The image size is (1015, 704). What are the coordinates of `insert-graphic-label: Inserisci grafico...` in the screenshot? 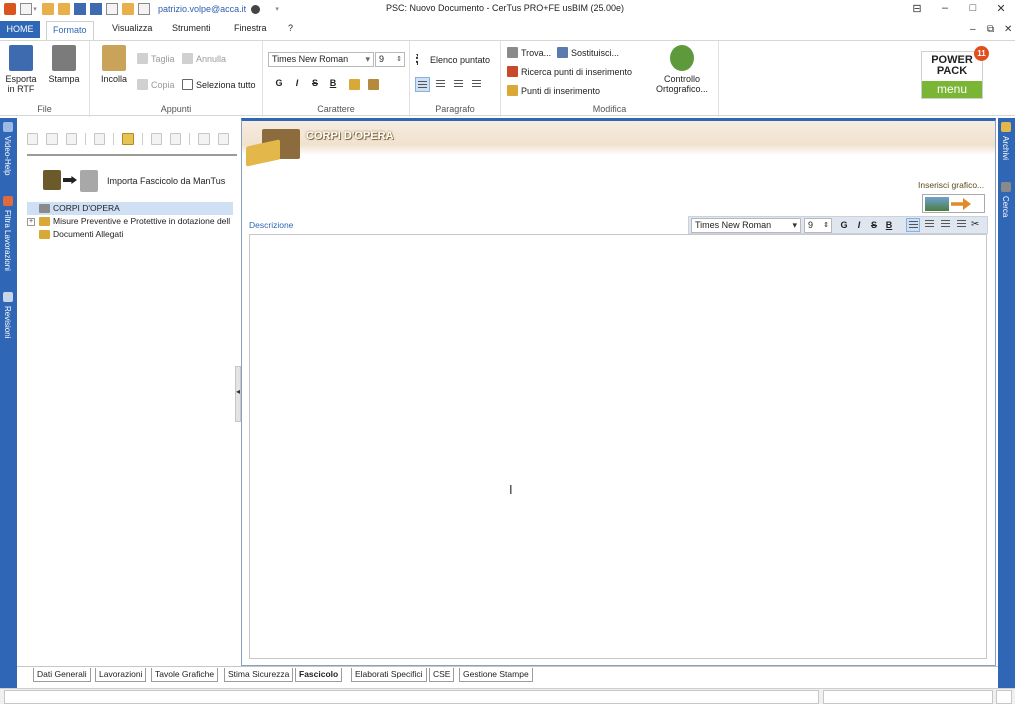 It's located at (951, 185).